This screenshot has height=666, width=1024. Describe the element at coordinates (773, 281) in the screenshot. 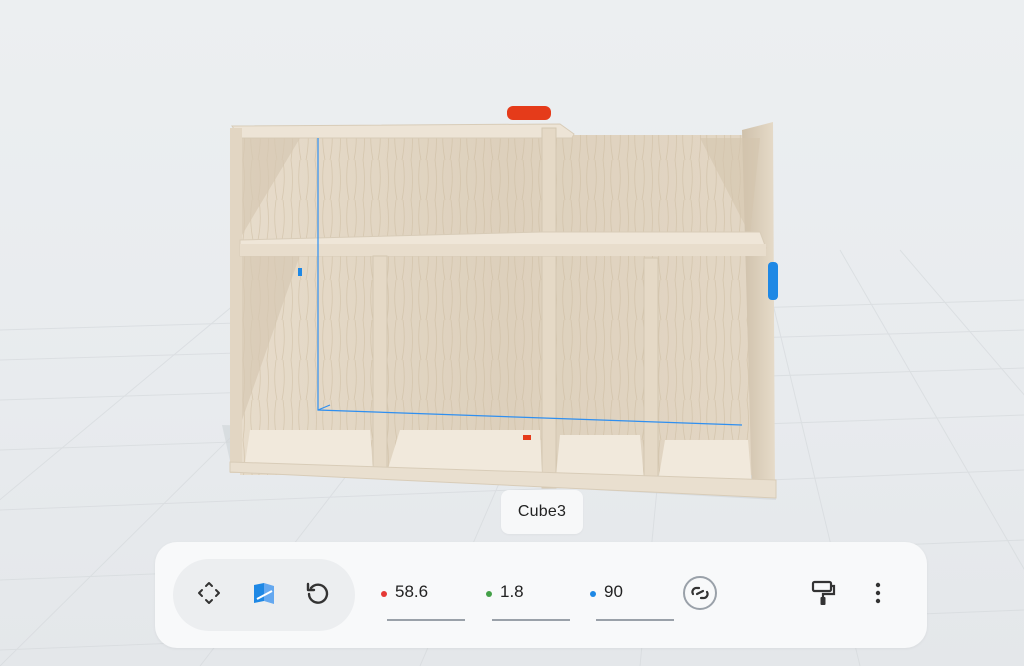

I see `side-handle` at that location.